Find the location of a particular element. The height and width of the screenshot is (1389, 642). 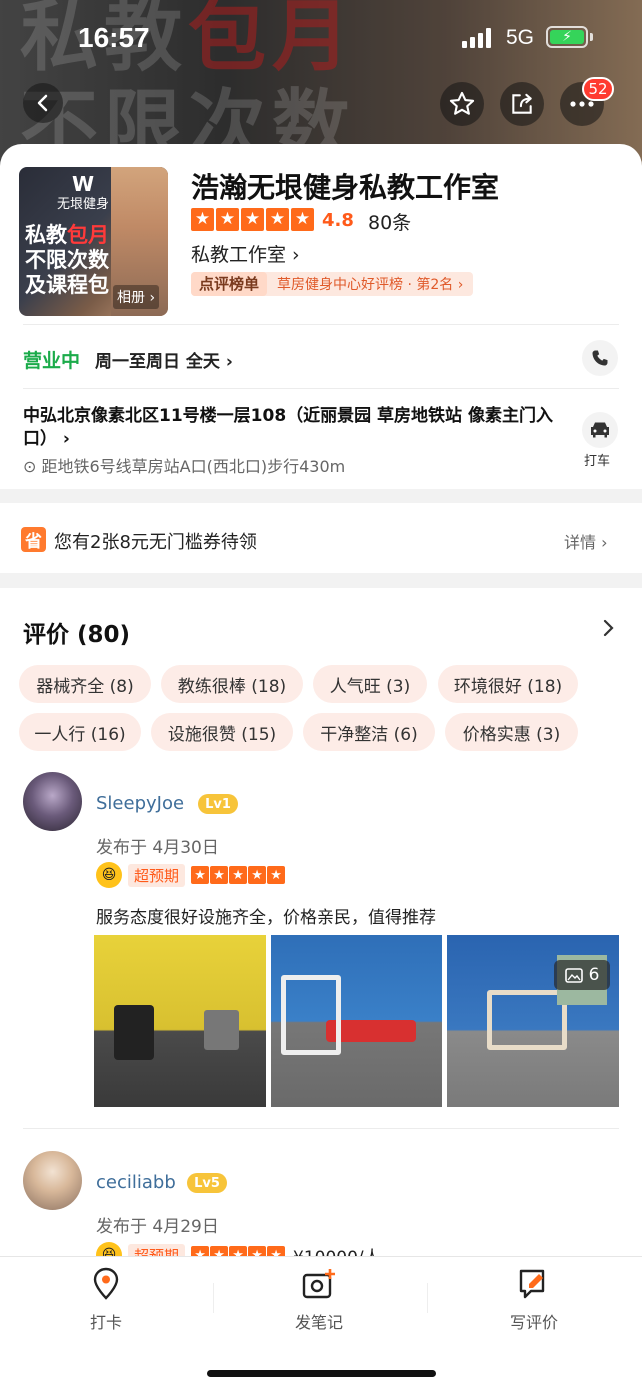

ranking-badge: 点评榜单 草房健身中心好评榜 · 第2名 › is located at coordinates (332, 284).